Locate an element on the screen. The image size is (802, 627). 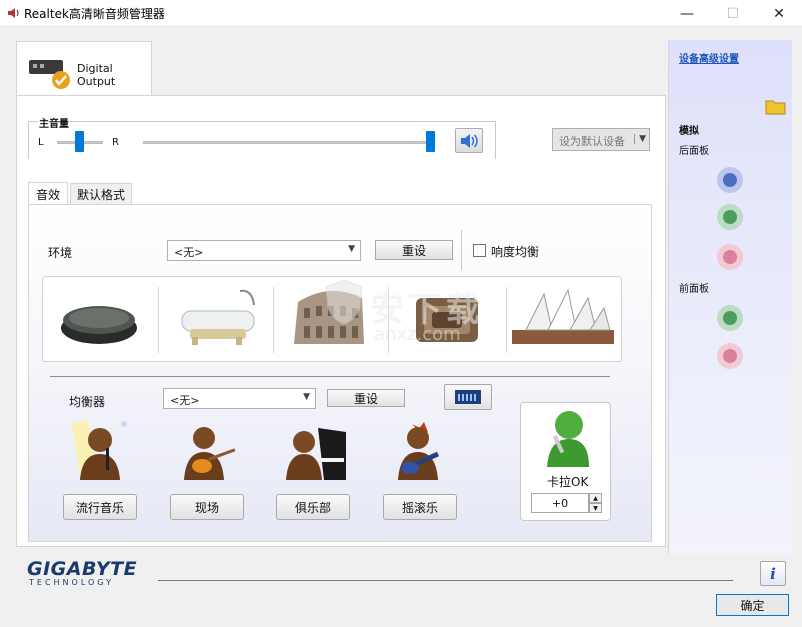
balance-slider is located at coordinates (79, 141).